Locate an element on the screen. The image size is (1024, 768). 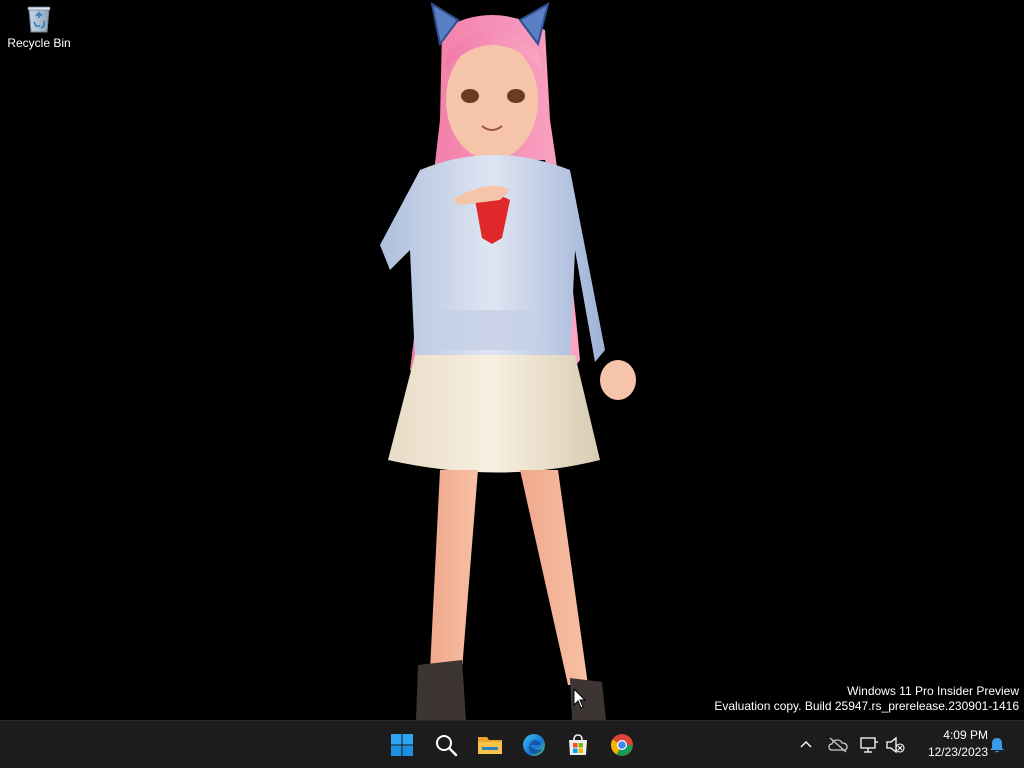
edge-icon is located at coordinates (534, 745).